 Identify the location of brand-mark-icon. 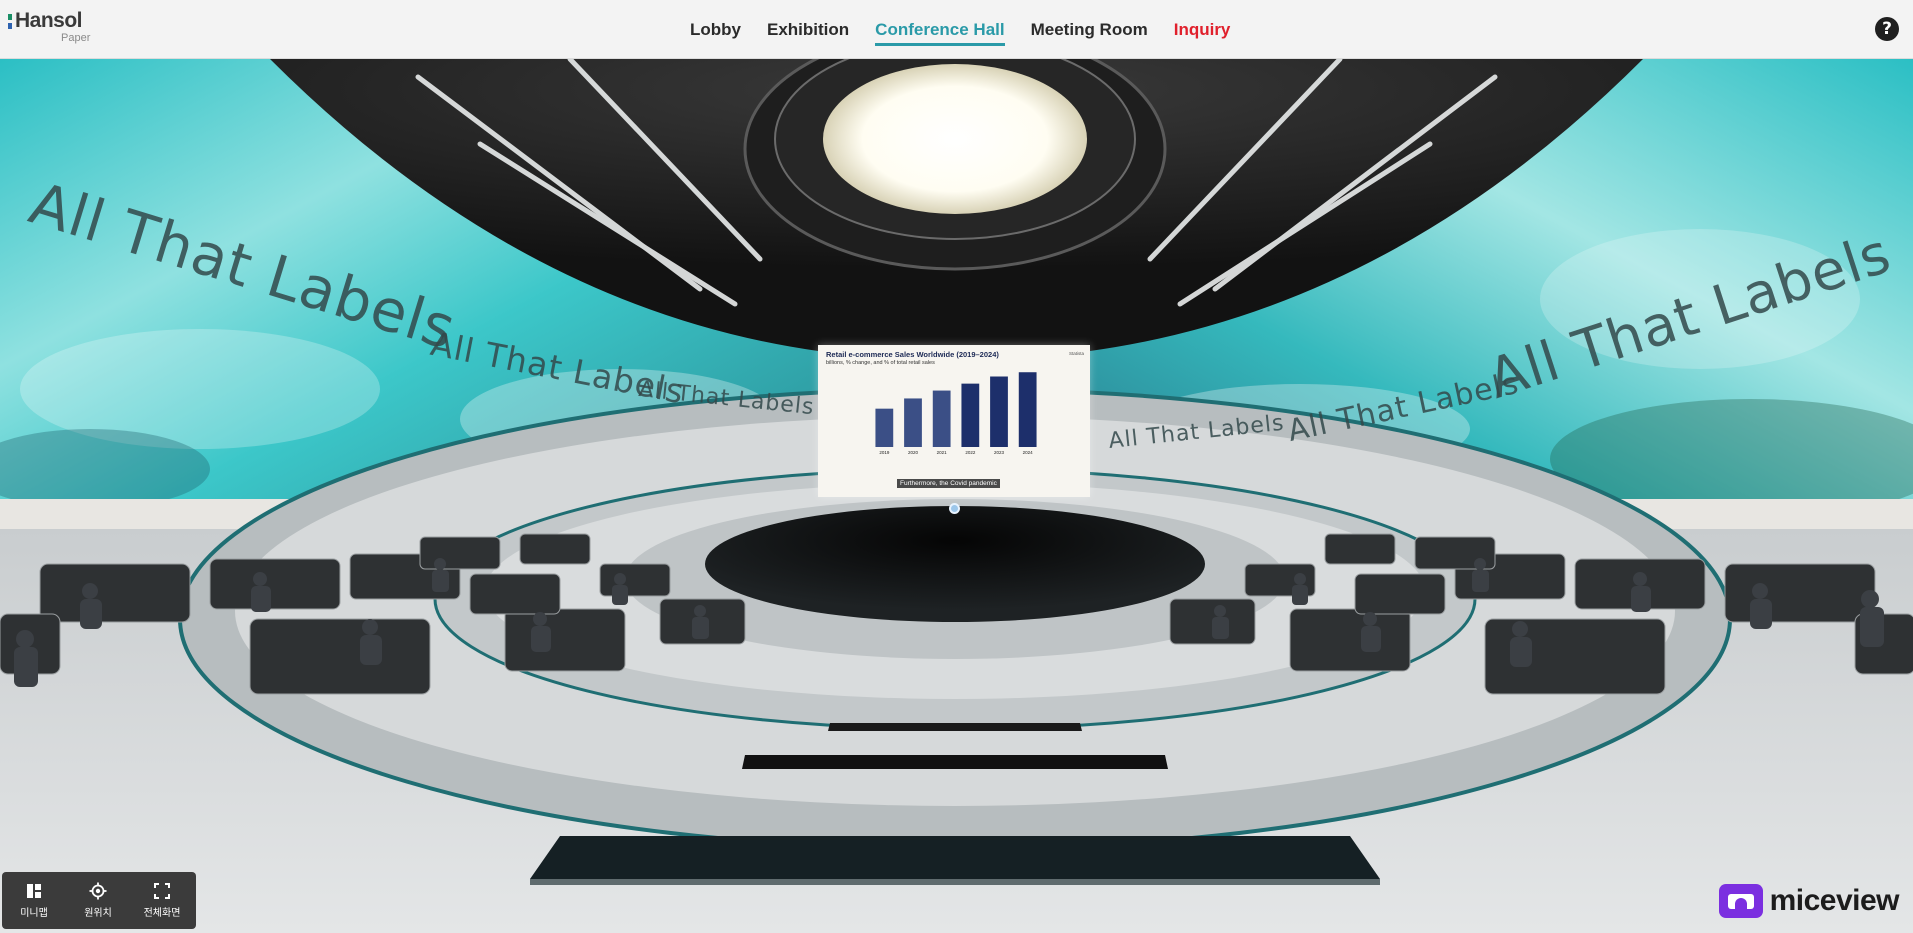
(10, 21).